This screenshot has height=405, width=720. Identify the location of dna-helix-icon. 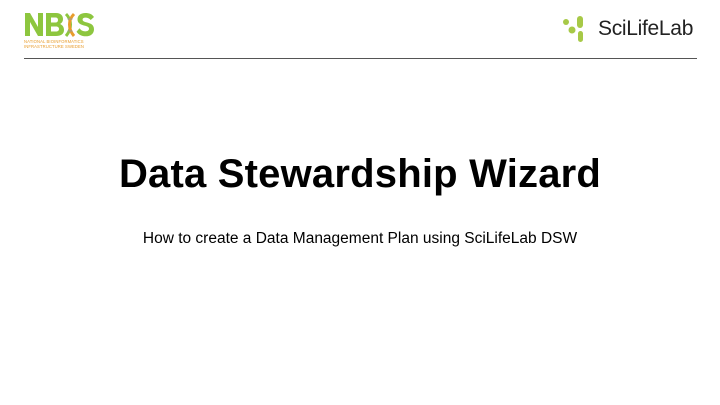
(70, 24).